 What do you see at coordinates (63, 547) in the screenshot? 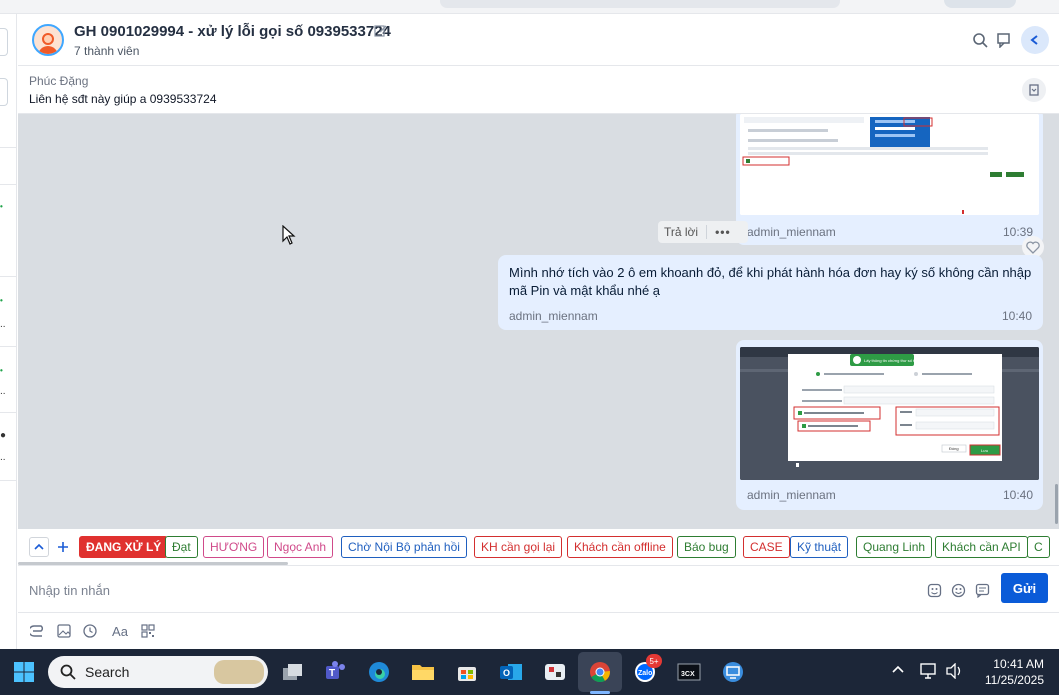
I see `add-label-button` at bounding box center [63, 547].